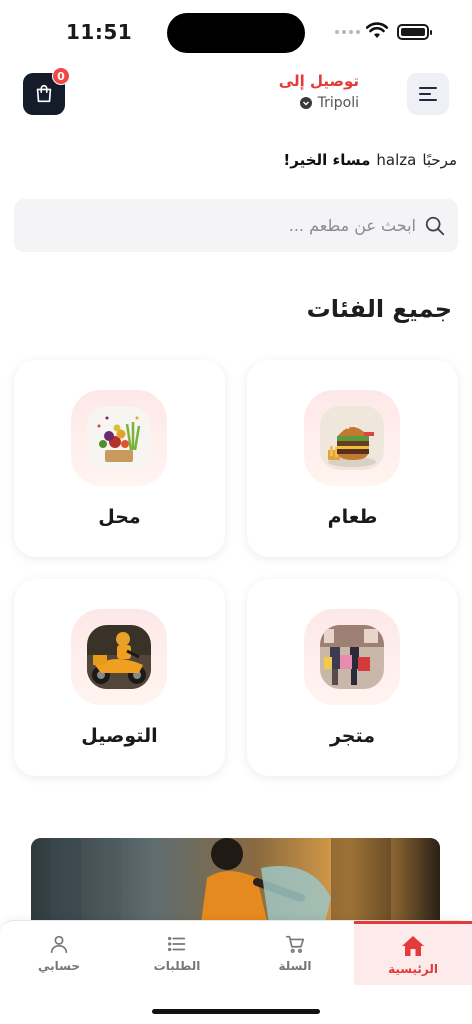 Image resolution: width=472 pixels, height=1024 pixels. Describe the element at coordinates (44, 93) in the screenshot. I see `shopping-bag-icon` at that location.